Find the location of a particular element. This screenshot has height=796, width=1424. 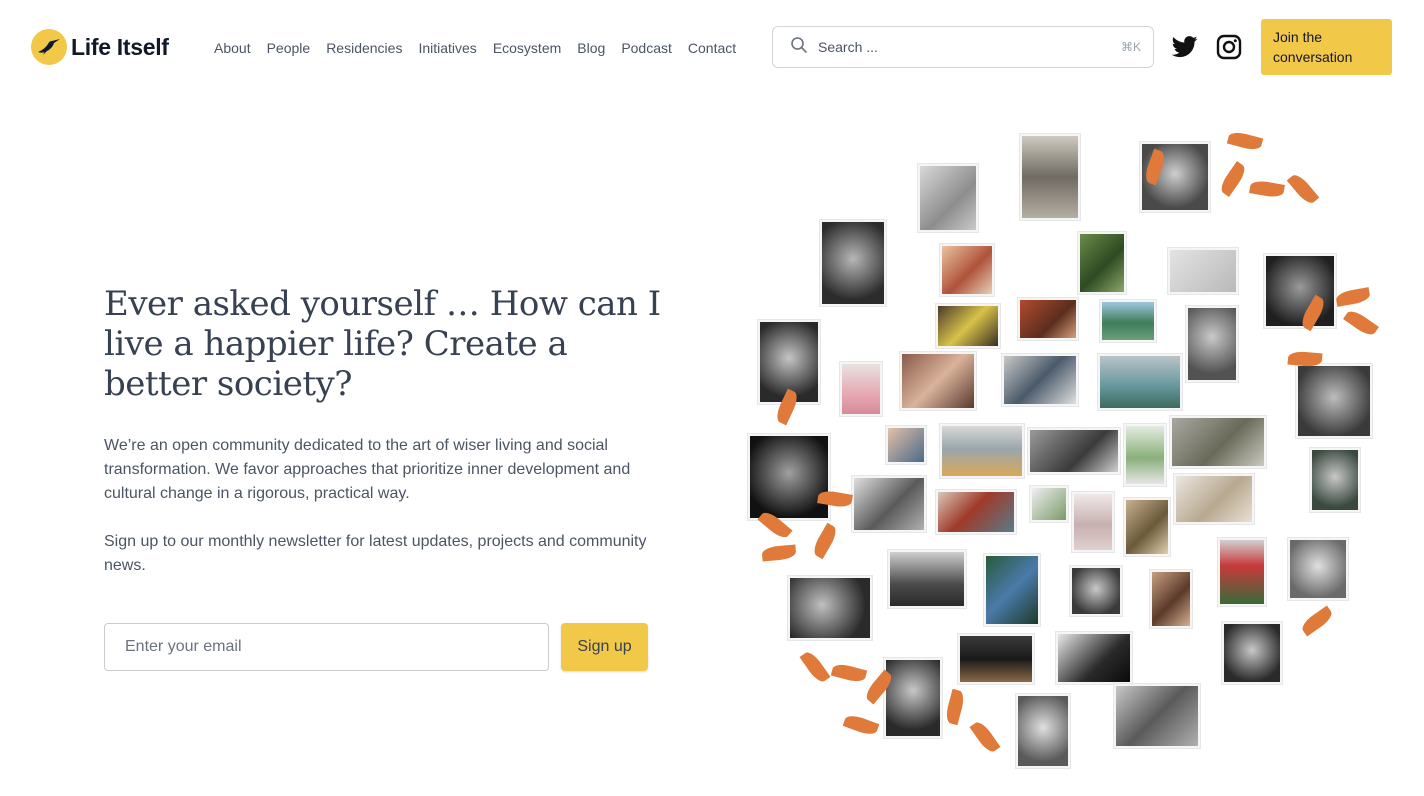

search-shortcut: ⌘K is located at coordinates (1130, 47).